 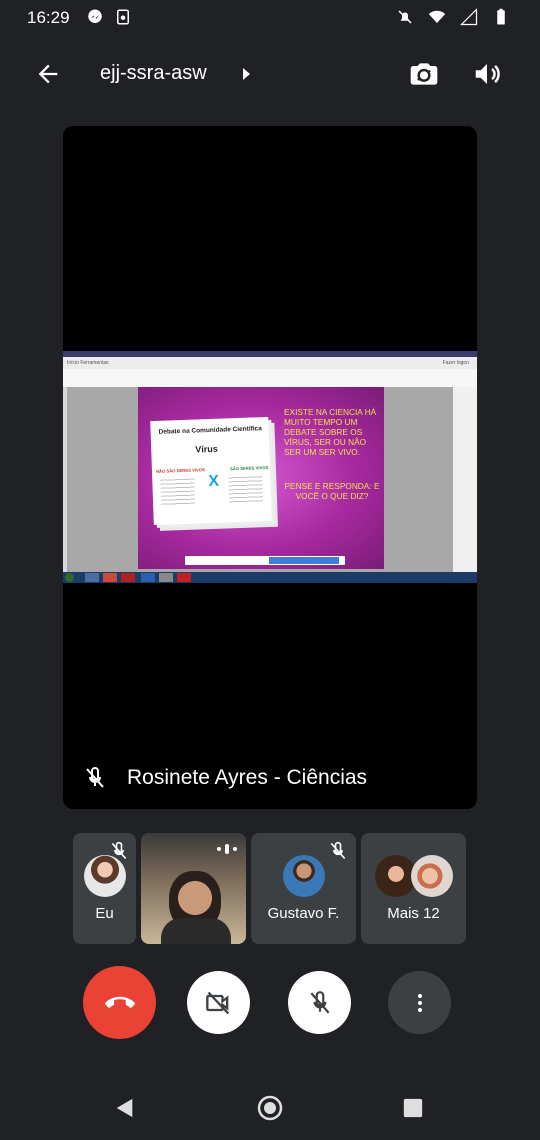 What do you see at coordinates (206, 449) in the screenshot?
I see `card-subtitle: Vírus` at bounding box center [206, 449].